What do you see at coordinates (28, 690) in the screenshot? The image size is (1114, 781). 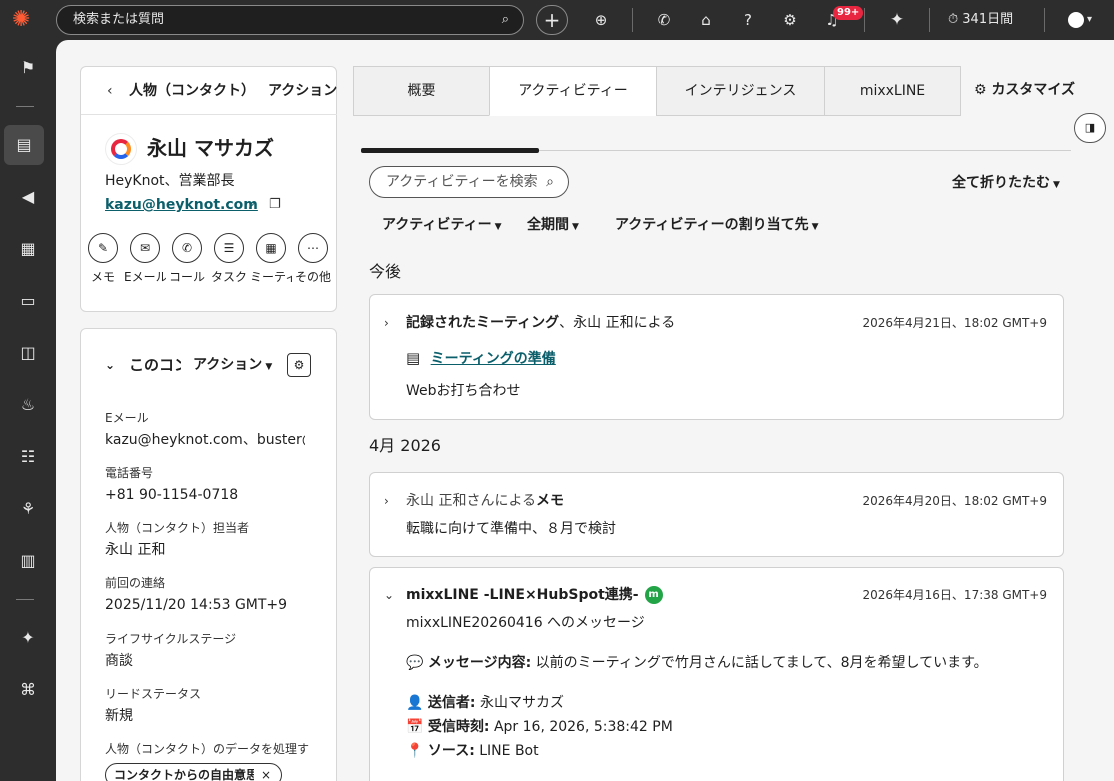 I see `developer-code-icon: ⌘` at bounding box center [28, 690].